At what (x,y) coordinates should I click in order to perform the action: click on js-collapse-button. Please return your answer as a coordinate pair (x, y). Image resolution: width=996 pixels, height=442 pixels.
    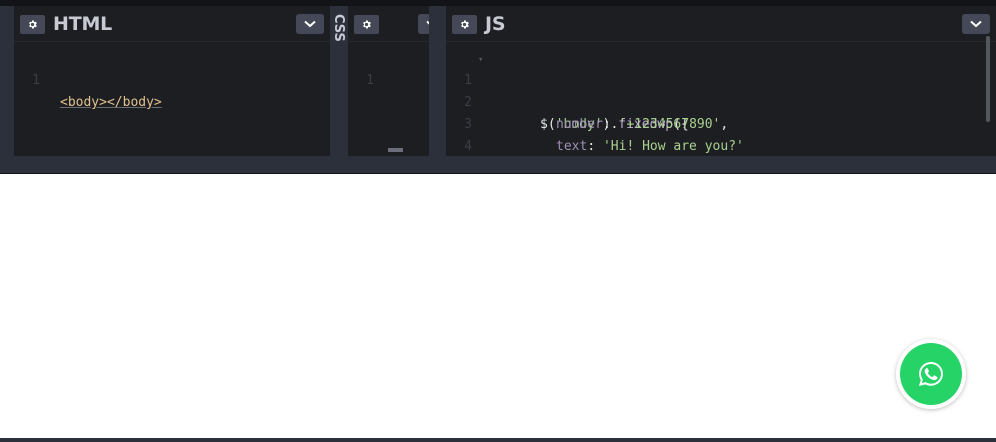
    Looking at the image, I should click on (976, 24).